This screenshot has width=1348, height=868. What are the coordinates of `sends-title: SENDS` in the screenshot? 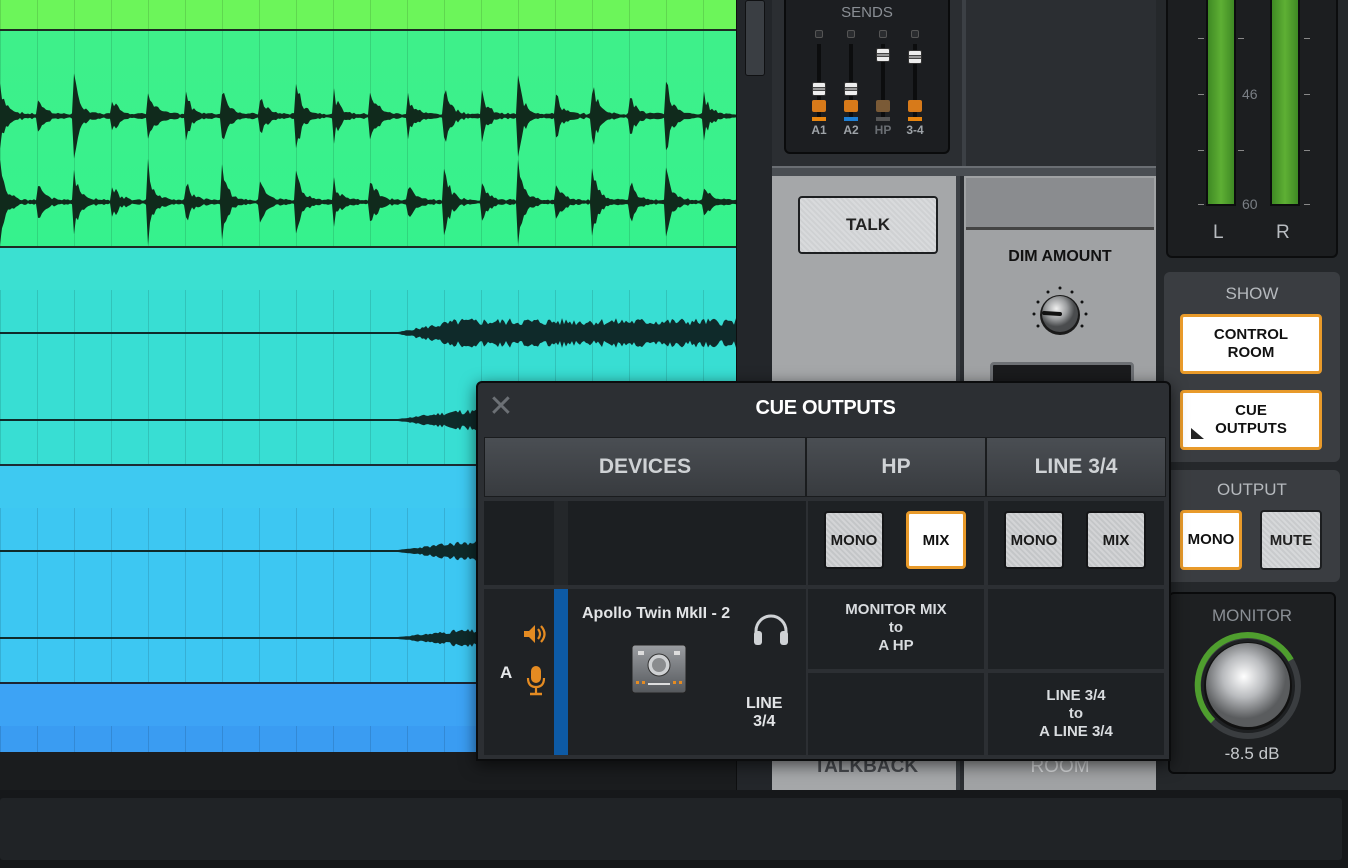 It's located at (867, 12).